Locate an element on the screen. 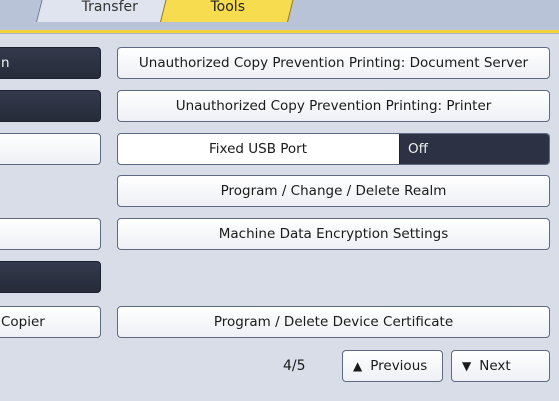  machine-data-encryption-button: Machine Data Encryption Settings is located at coordinates (333, 234).